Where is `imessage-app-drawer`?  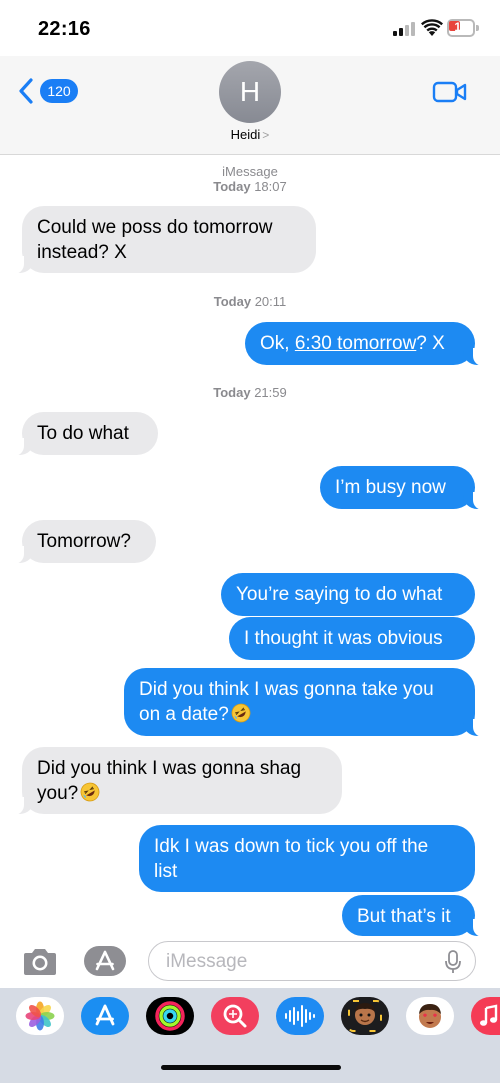
imessage-app-drawer is located at coordinates (250, 1035).